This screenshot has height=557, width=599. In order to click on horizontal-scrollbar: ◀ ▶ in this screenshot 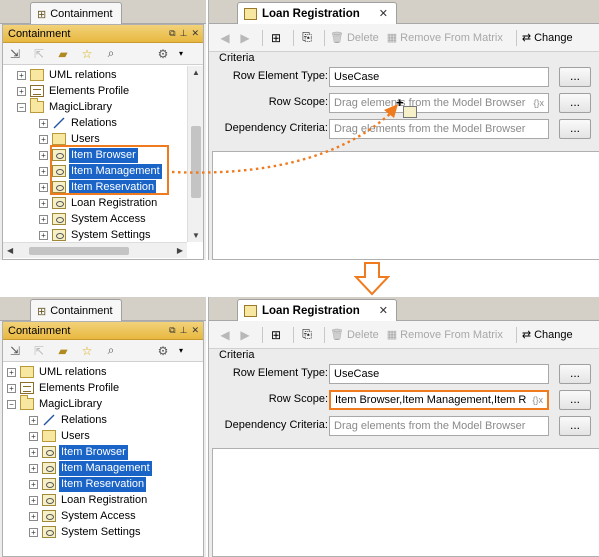, I will do `click(95, 250)`.